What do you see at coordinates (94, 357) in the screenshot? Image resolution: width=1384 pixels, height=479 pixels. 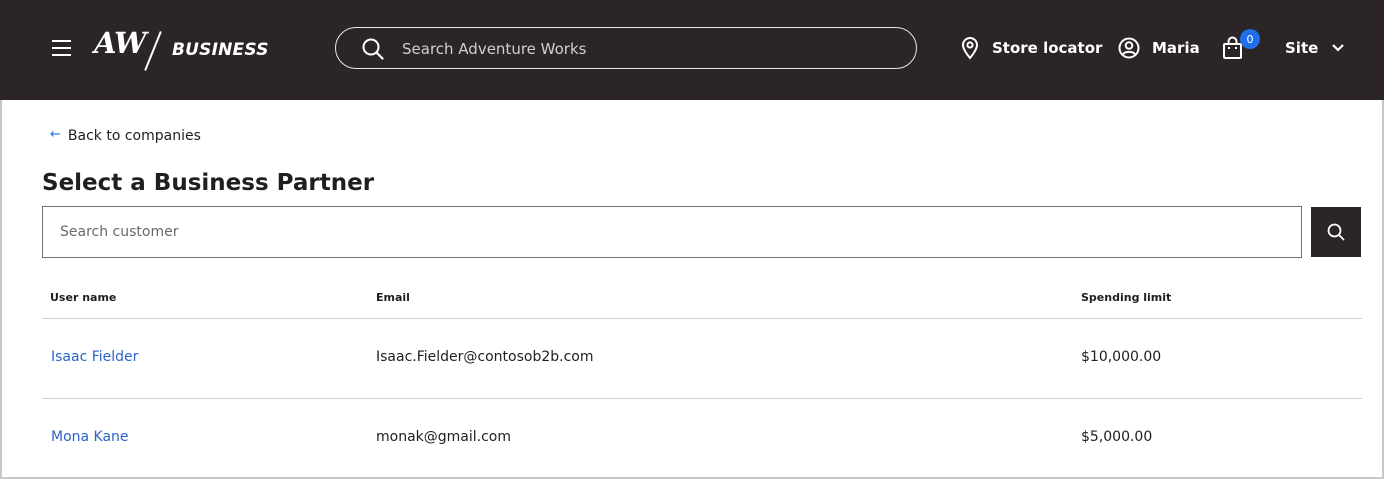 I see `user-name-link: Isaac Fielder` at bounding box center [94, 357].